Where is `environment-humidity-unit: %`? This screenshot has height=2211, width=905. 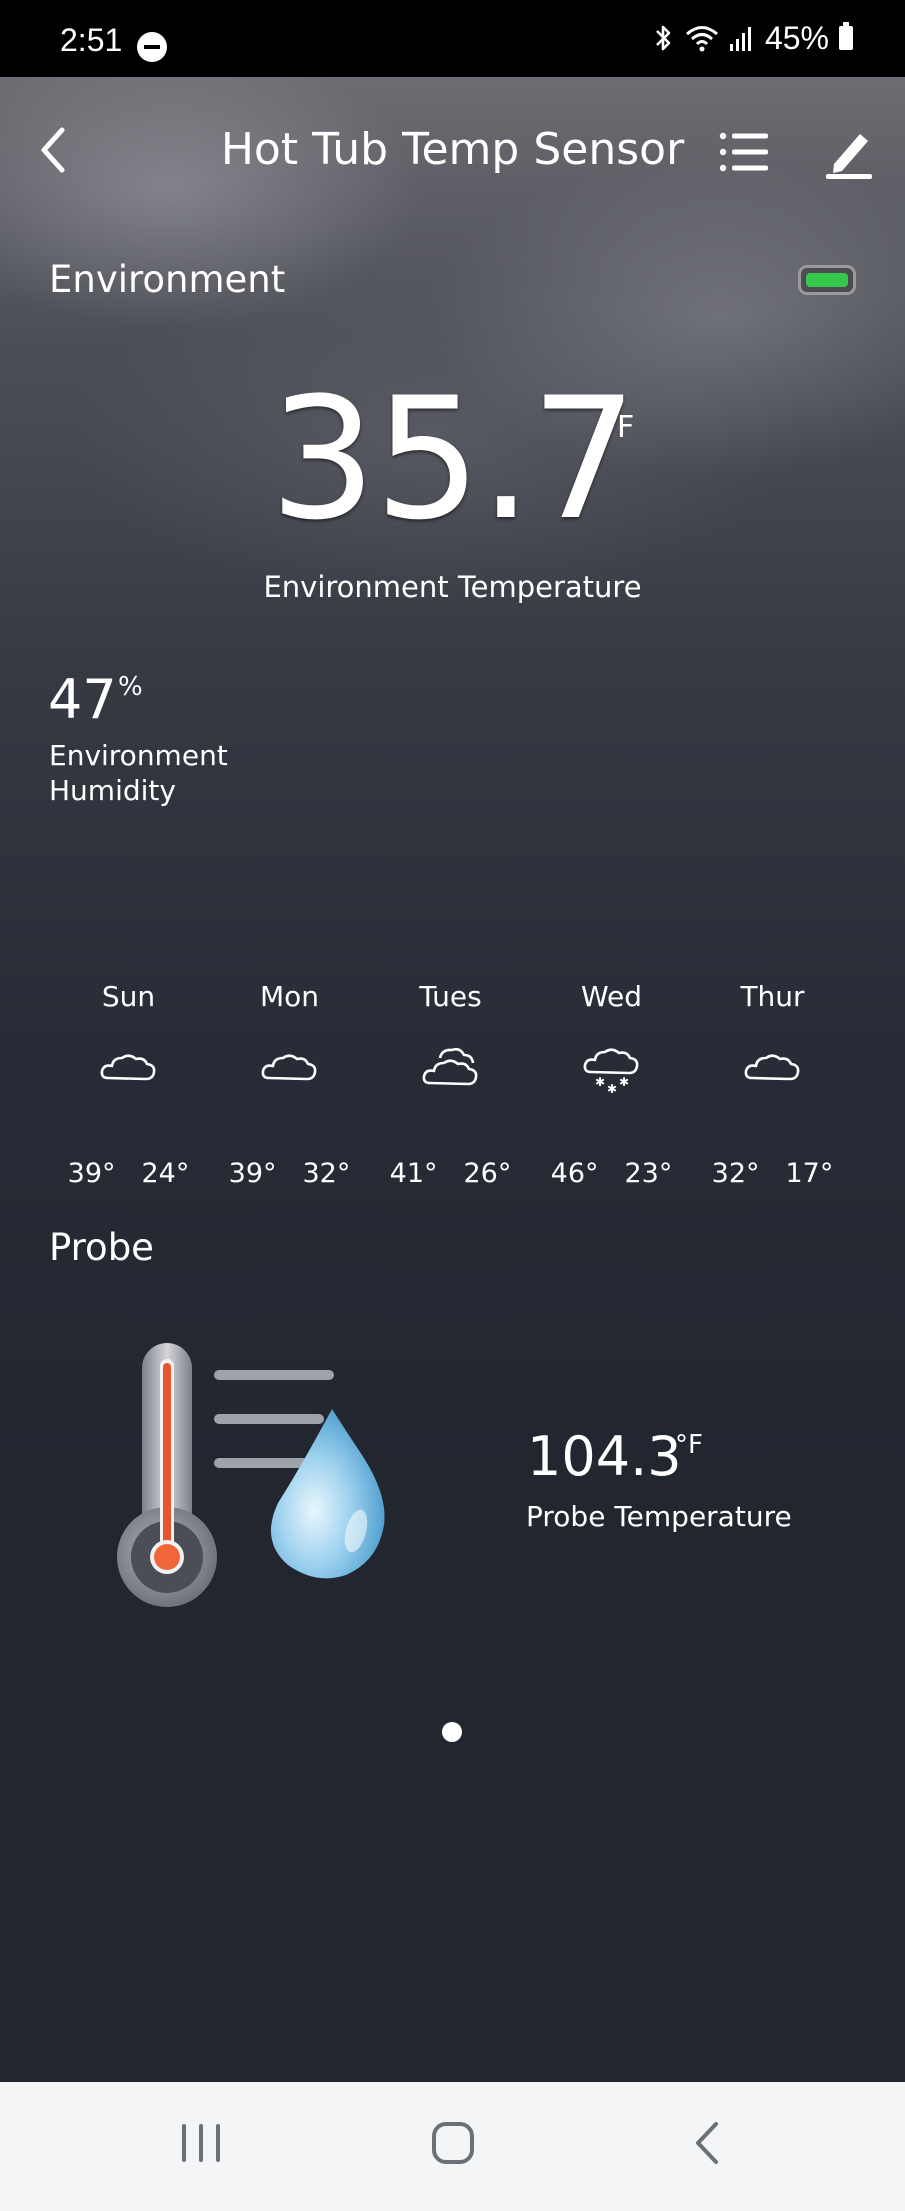 environment-humidity-unit: % is located at coordinates (130, 687).